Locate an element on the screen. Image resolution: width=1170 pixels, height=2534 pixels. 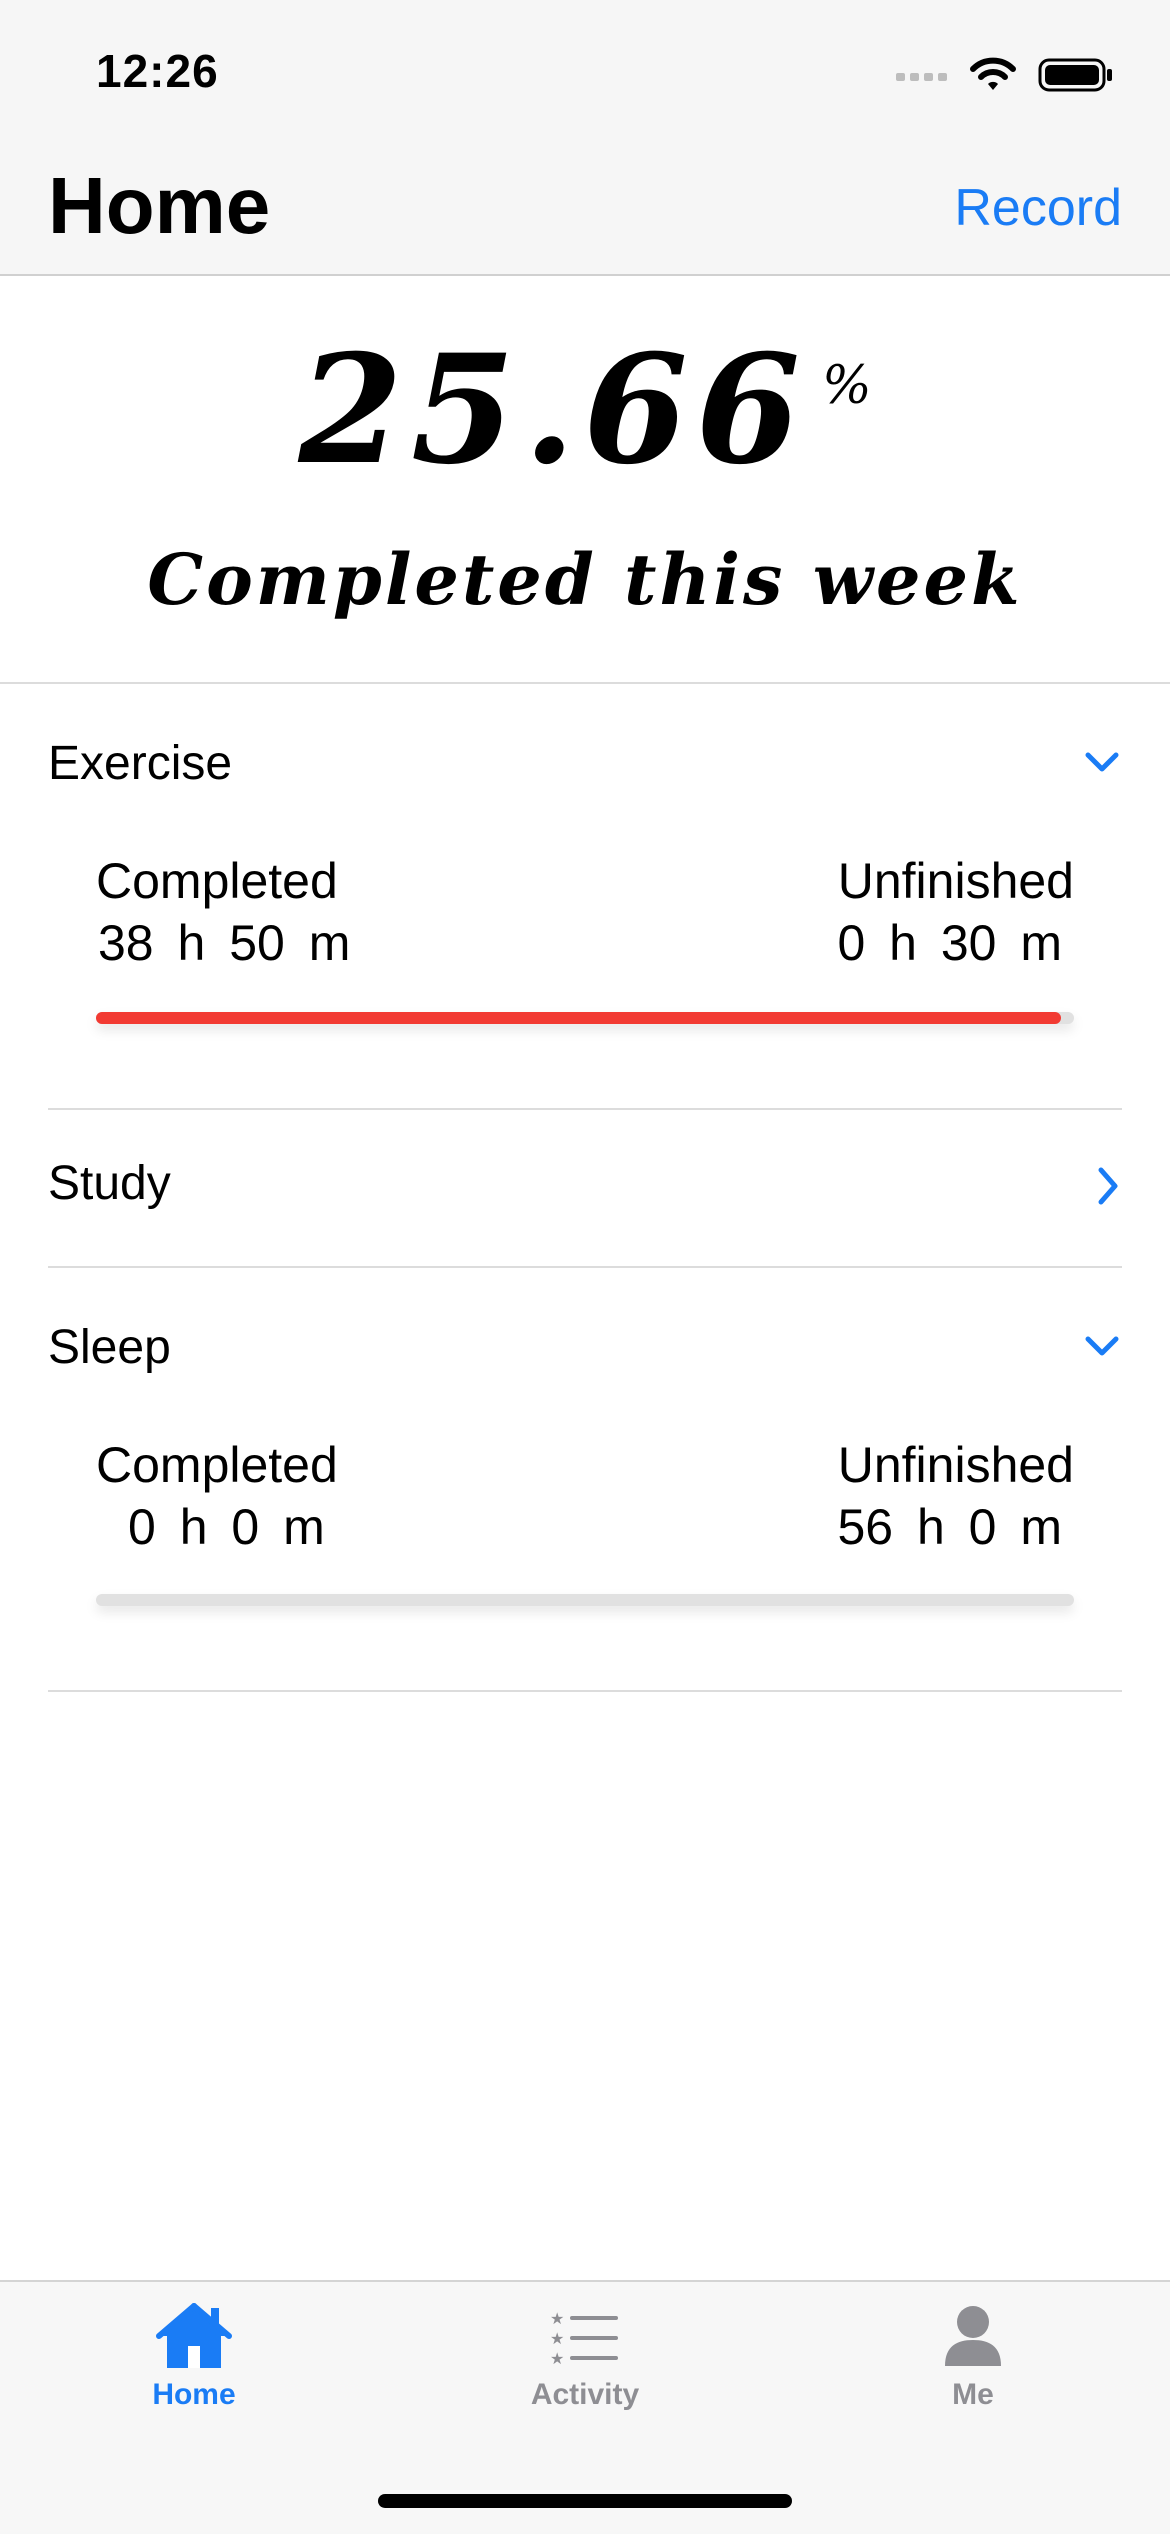
progress-fill is located at coordinates (579, 1018).